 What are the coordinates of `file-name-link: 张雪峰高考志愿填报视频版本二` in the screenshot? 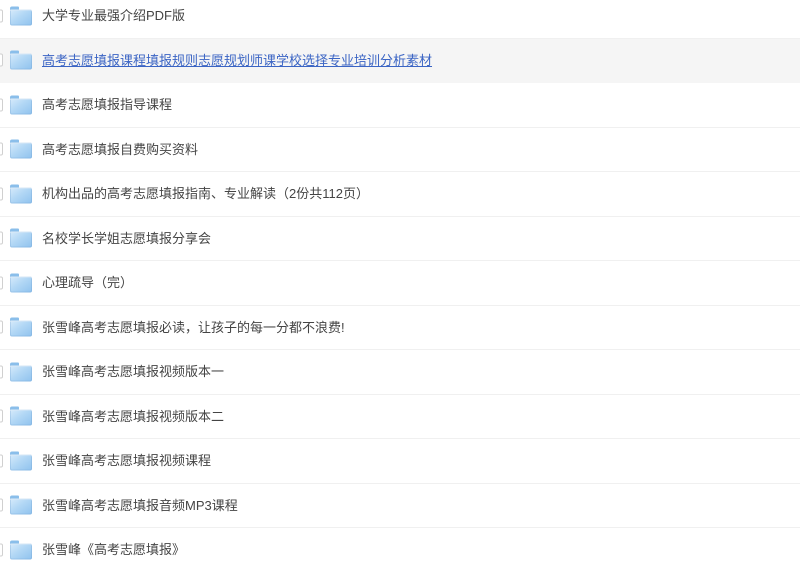 It's located at (133, 416).